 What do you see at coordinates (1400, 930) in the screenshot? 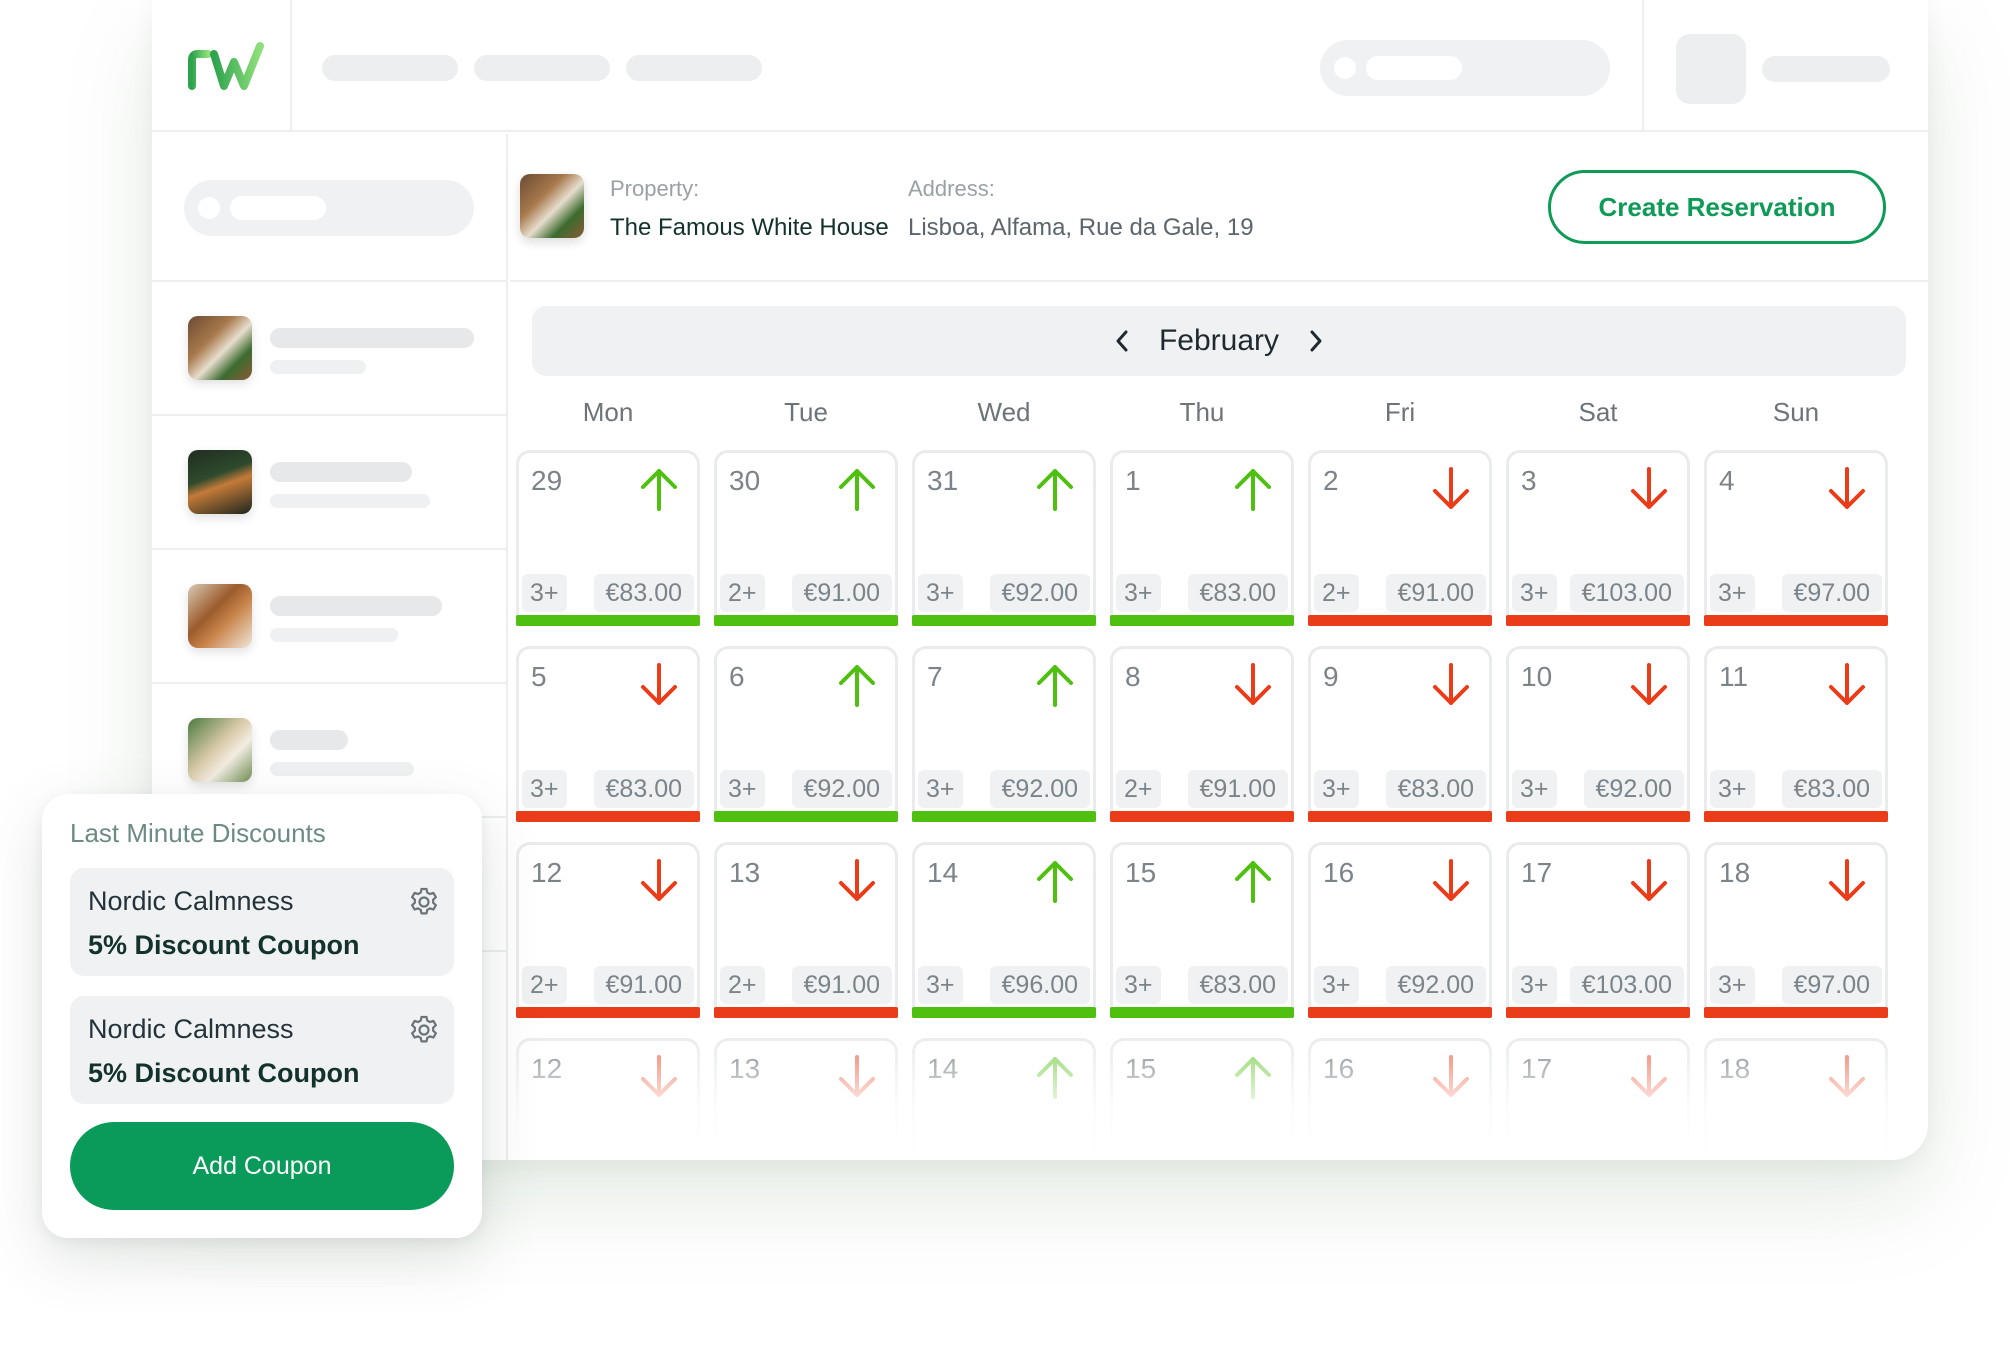
I see `calendar-day: 16 3+ €92.00` at bounding box center [1400, 930].